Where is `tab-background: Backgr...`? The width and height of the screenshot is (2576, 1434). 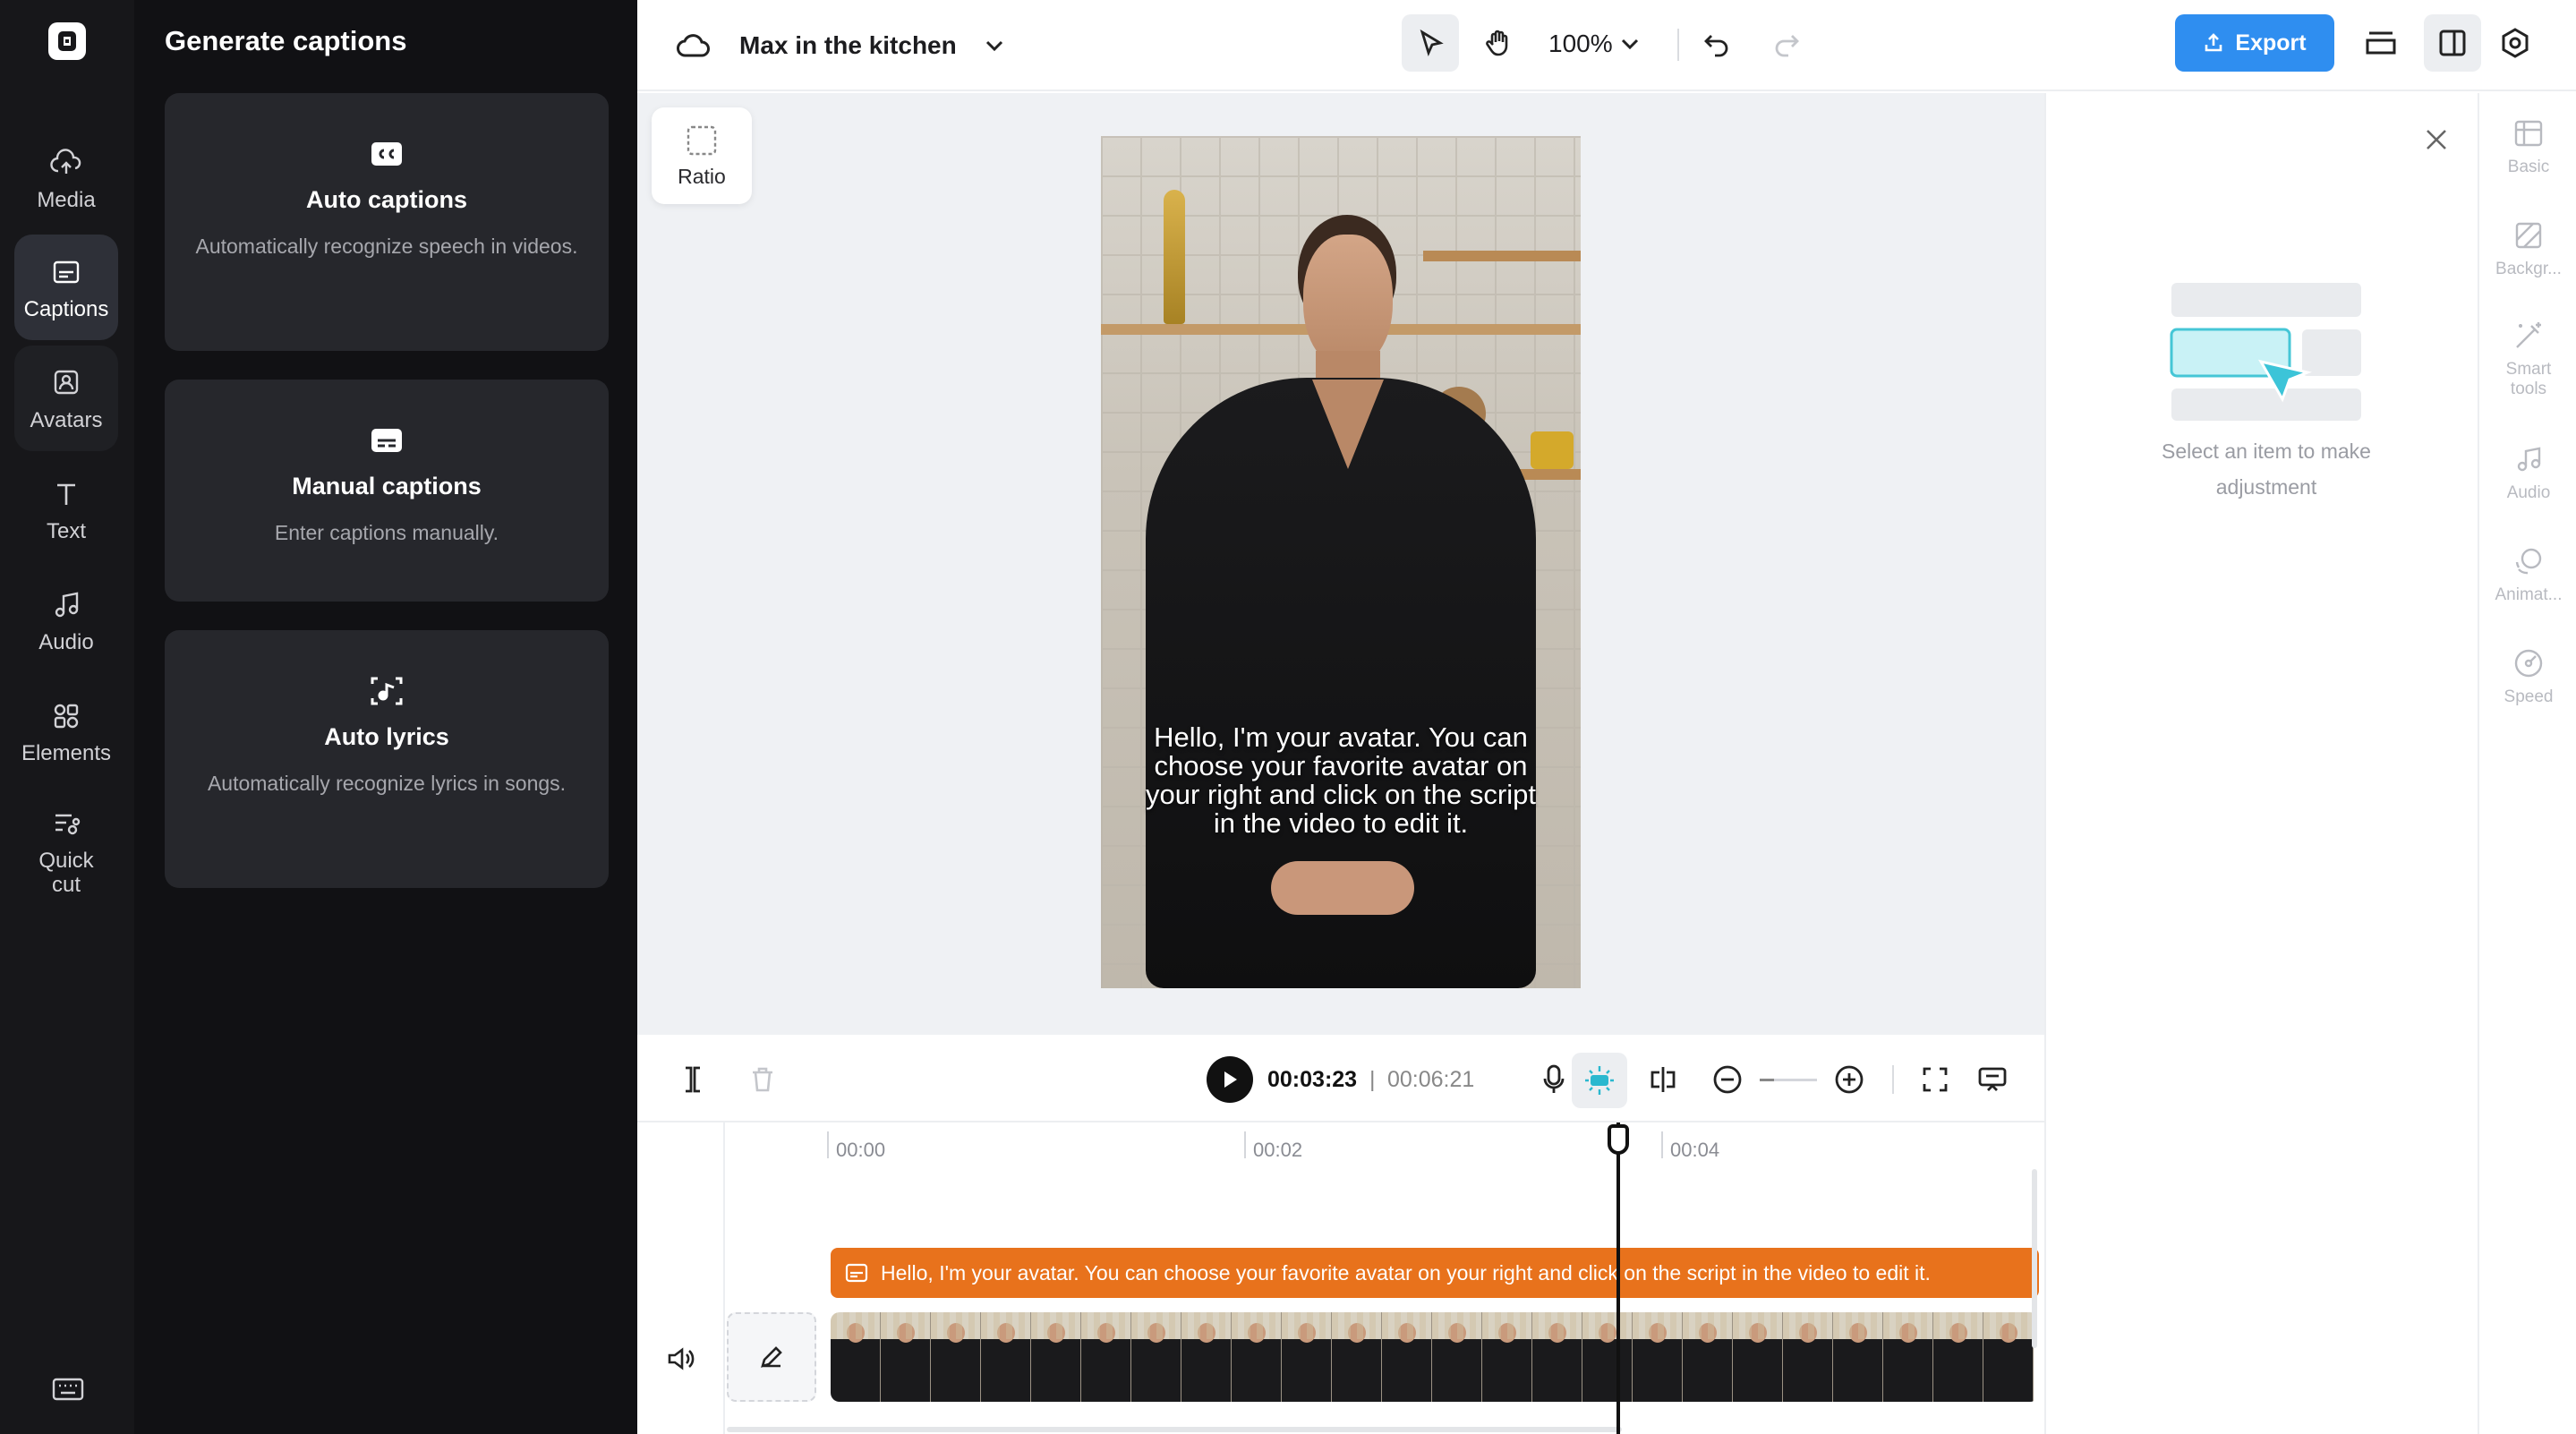
tab-background: Backgr... is located at coordinates (2527, 248).